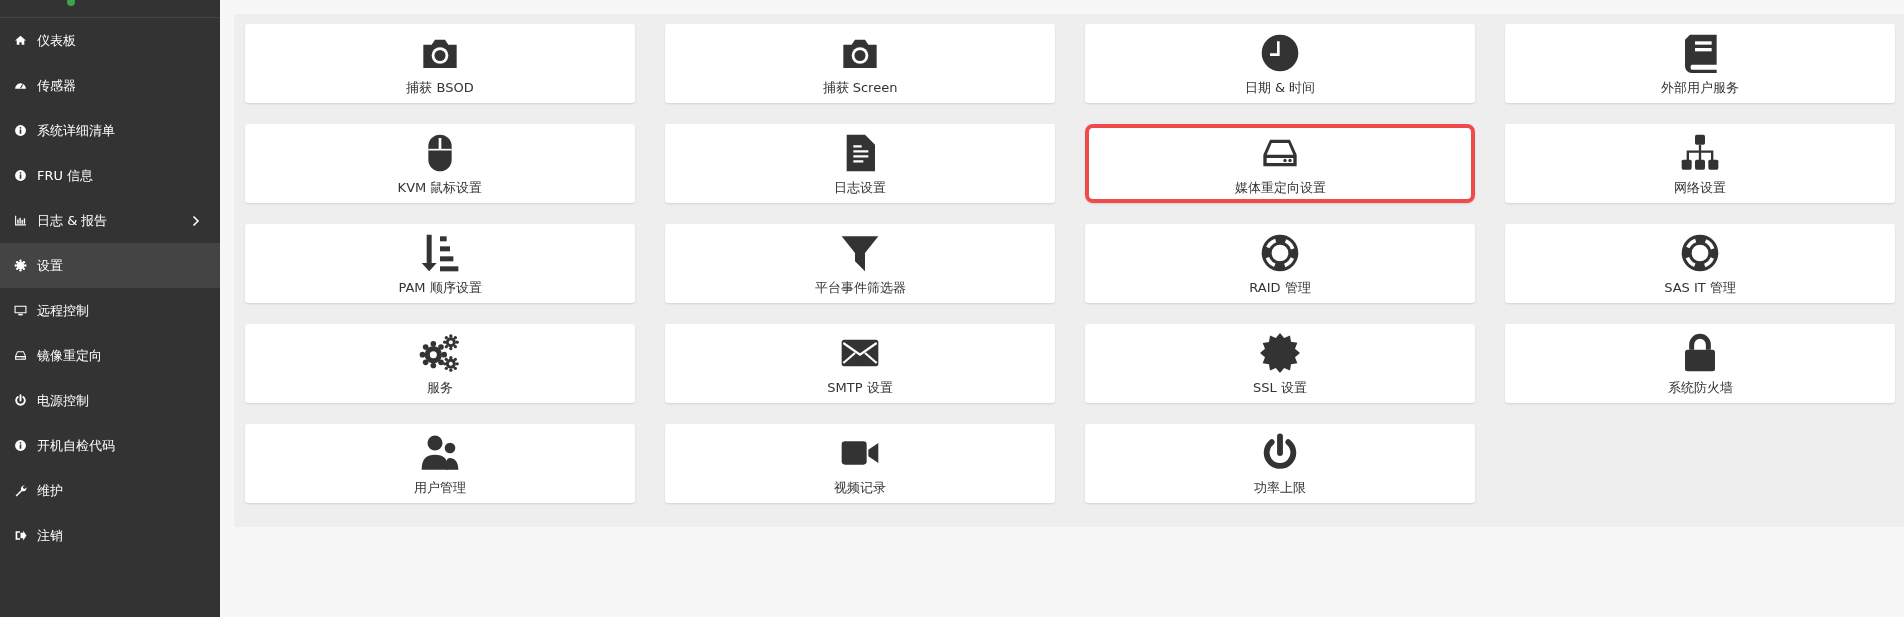 The image size is (1904, 617). I want to click on settings-tile: 媒体重定向设置, so click(1280, 163).